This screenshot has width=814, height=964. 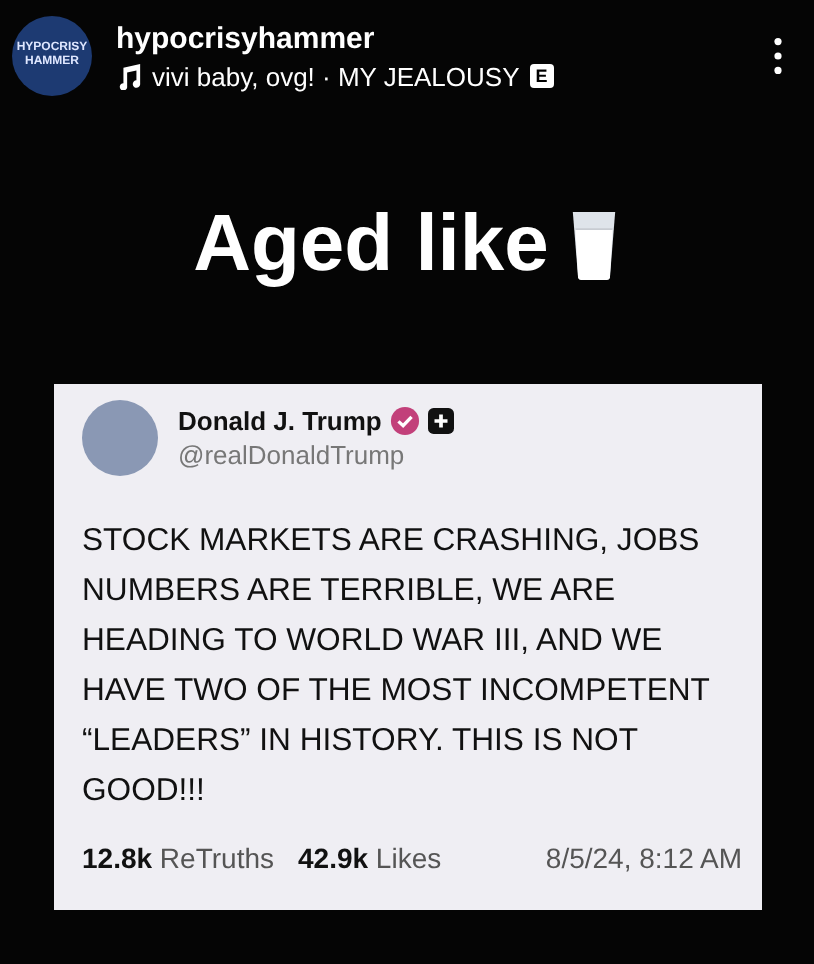 I want to click on author-avatar, so click(x=120, y=438).